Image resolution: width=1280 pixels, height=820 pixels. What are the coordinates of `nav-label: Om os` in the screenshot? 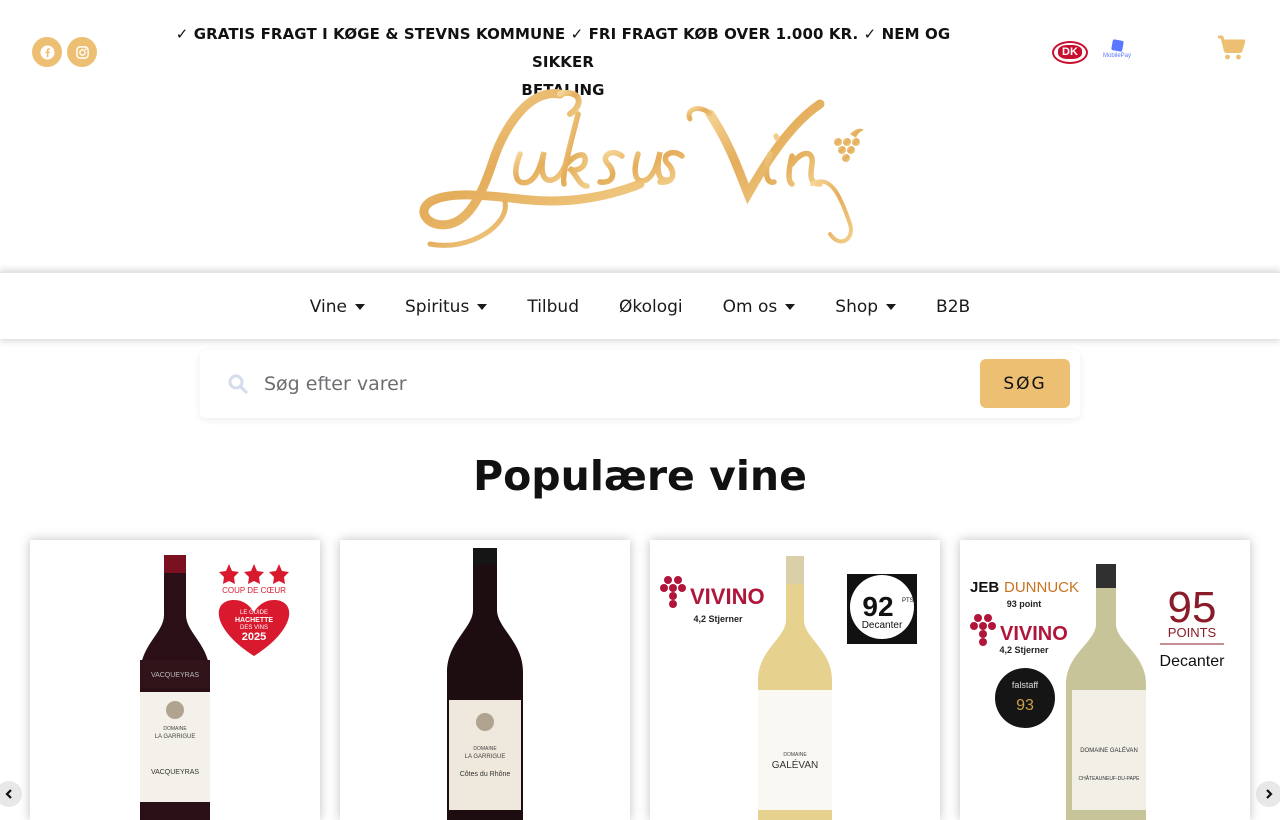 It's located at (750, 306).